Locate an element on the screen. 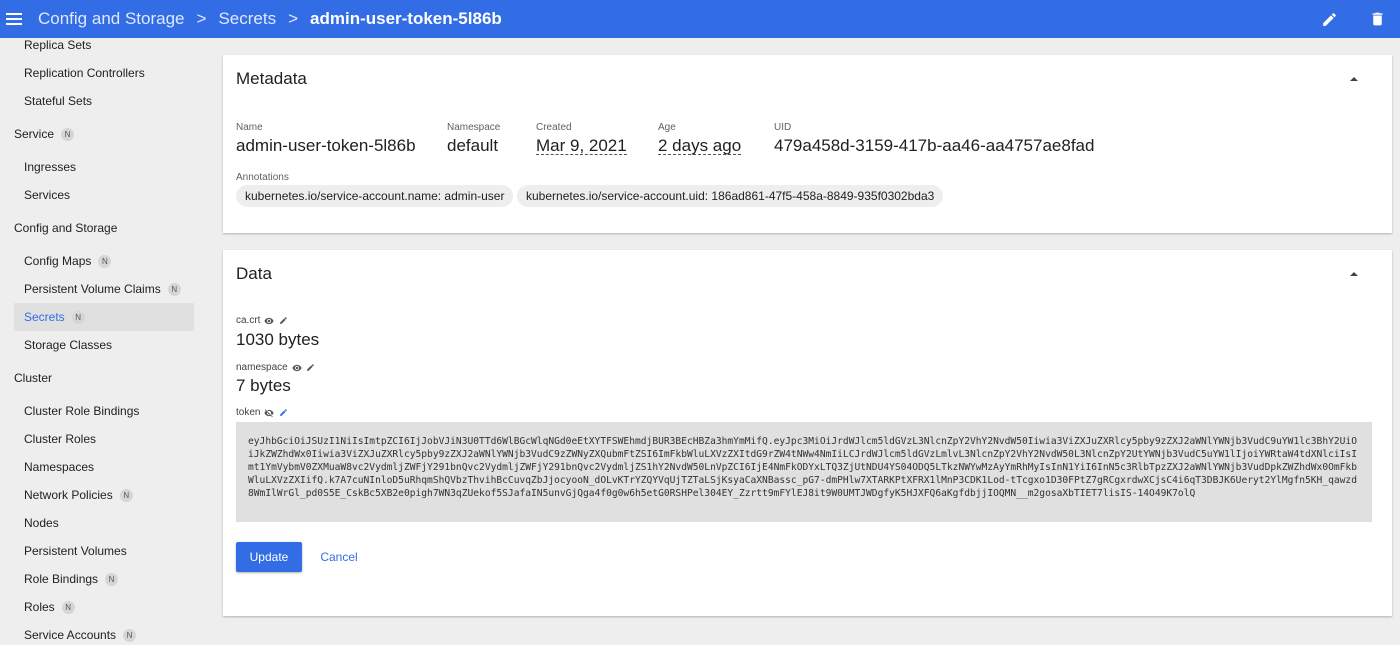  namespace-label: Namespace is located at coordinates (474, 127).